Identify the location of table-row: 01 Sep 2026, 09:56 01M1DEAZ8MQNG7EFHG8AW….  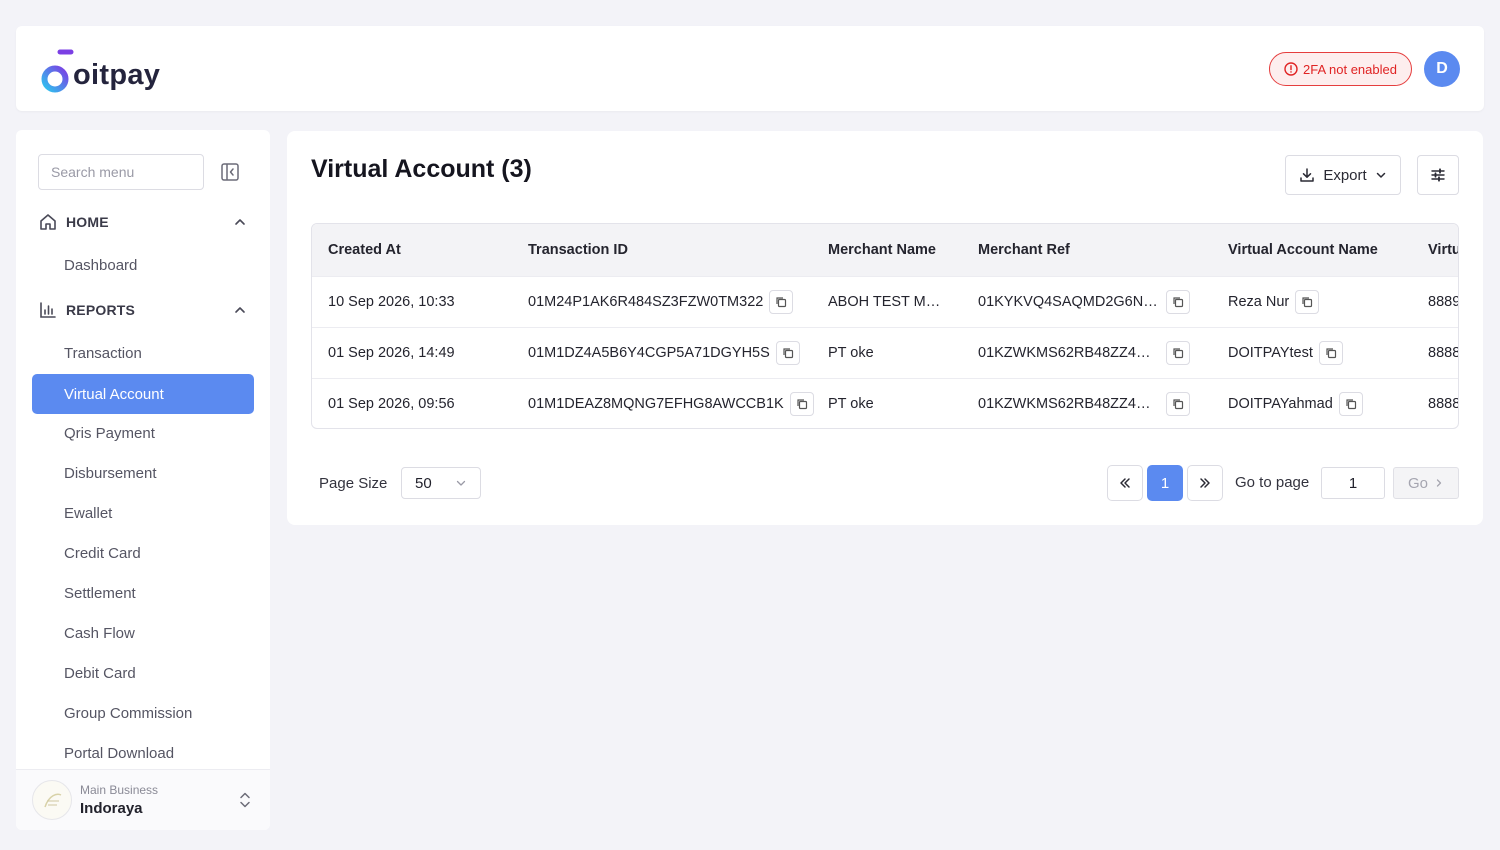
(885, 403).